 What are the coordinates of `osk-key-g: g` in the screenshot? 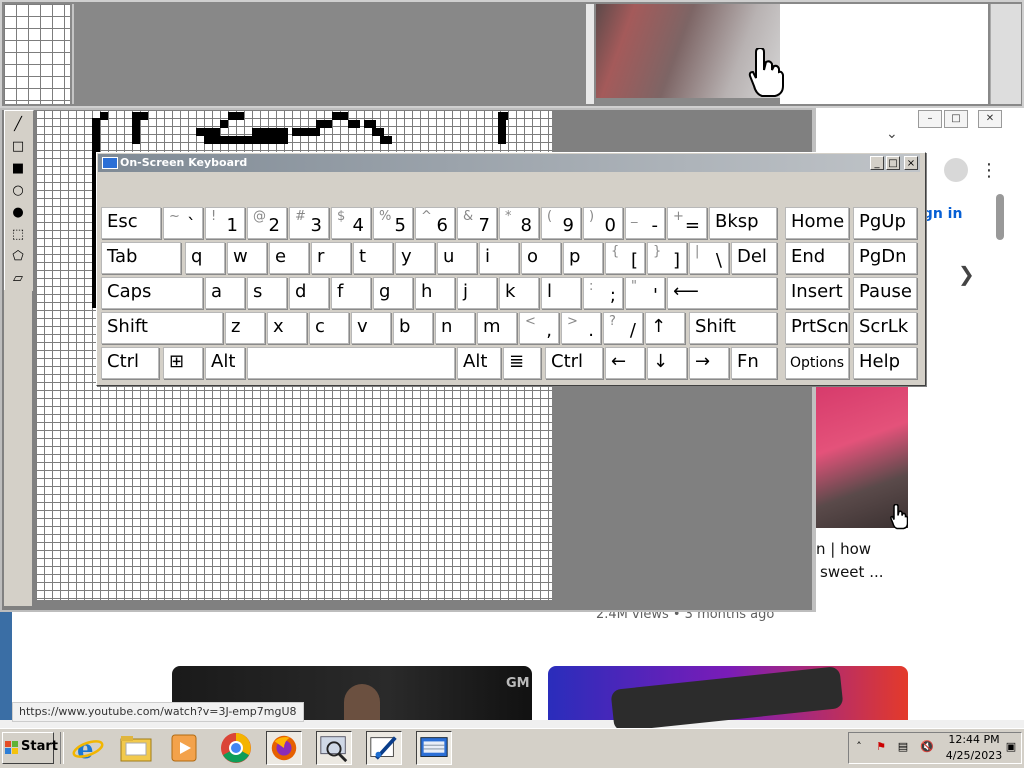 It's located at (393, 293).